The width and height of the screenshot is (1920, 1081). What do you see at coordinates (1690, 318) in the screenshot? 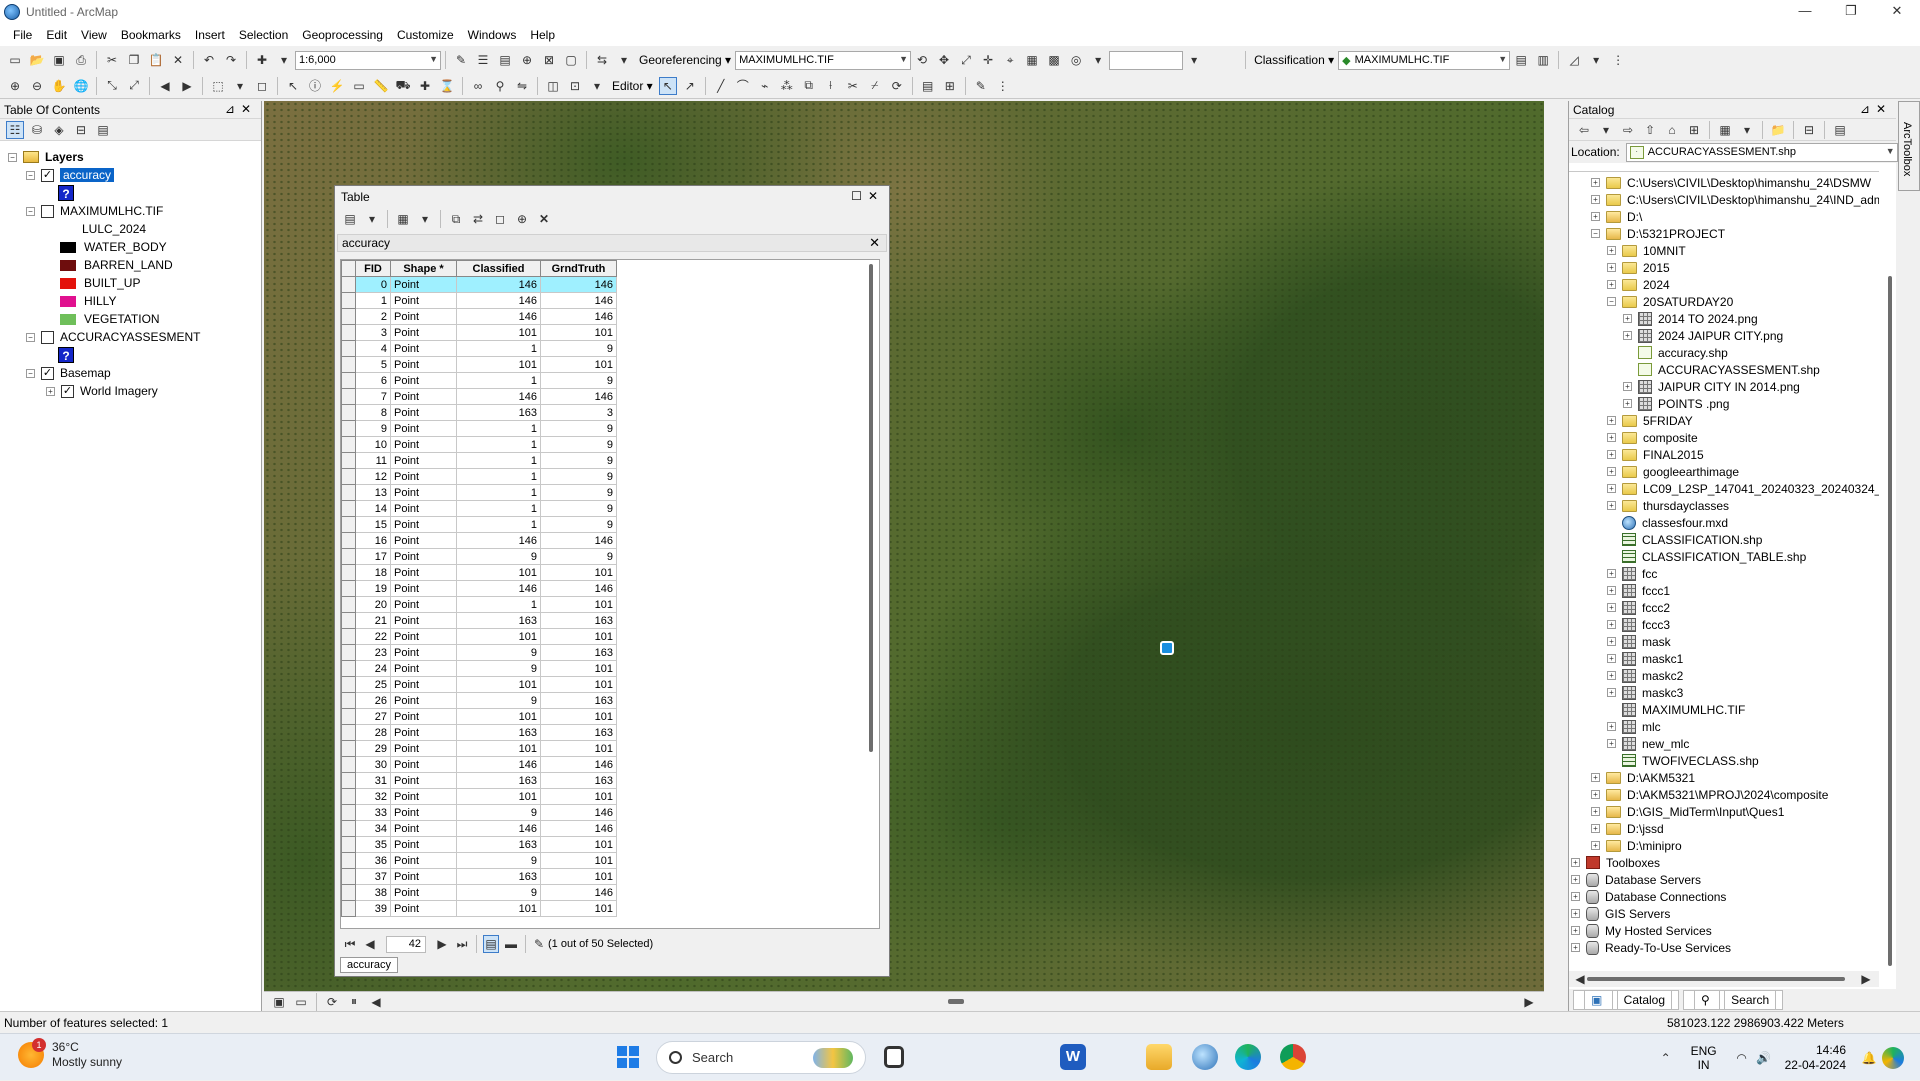
I see `catalog-tree-item: +2014 TO 2024.png` at bounding box center [1690, 318].